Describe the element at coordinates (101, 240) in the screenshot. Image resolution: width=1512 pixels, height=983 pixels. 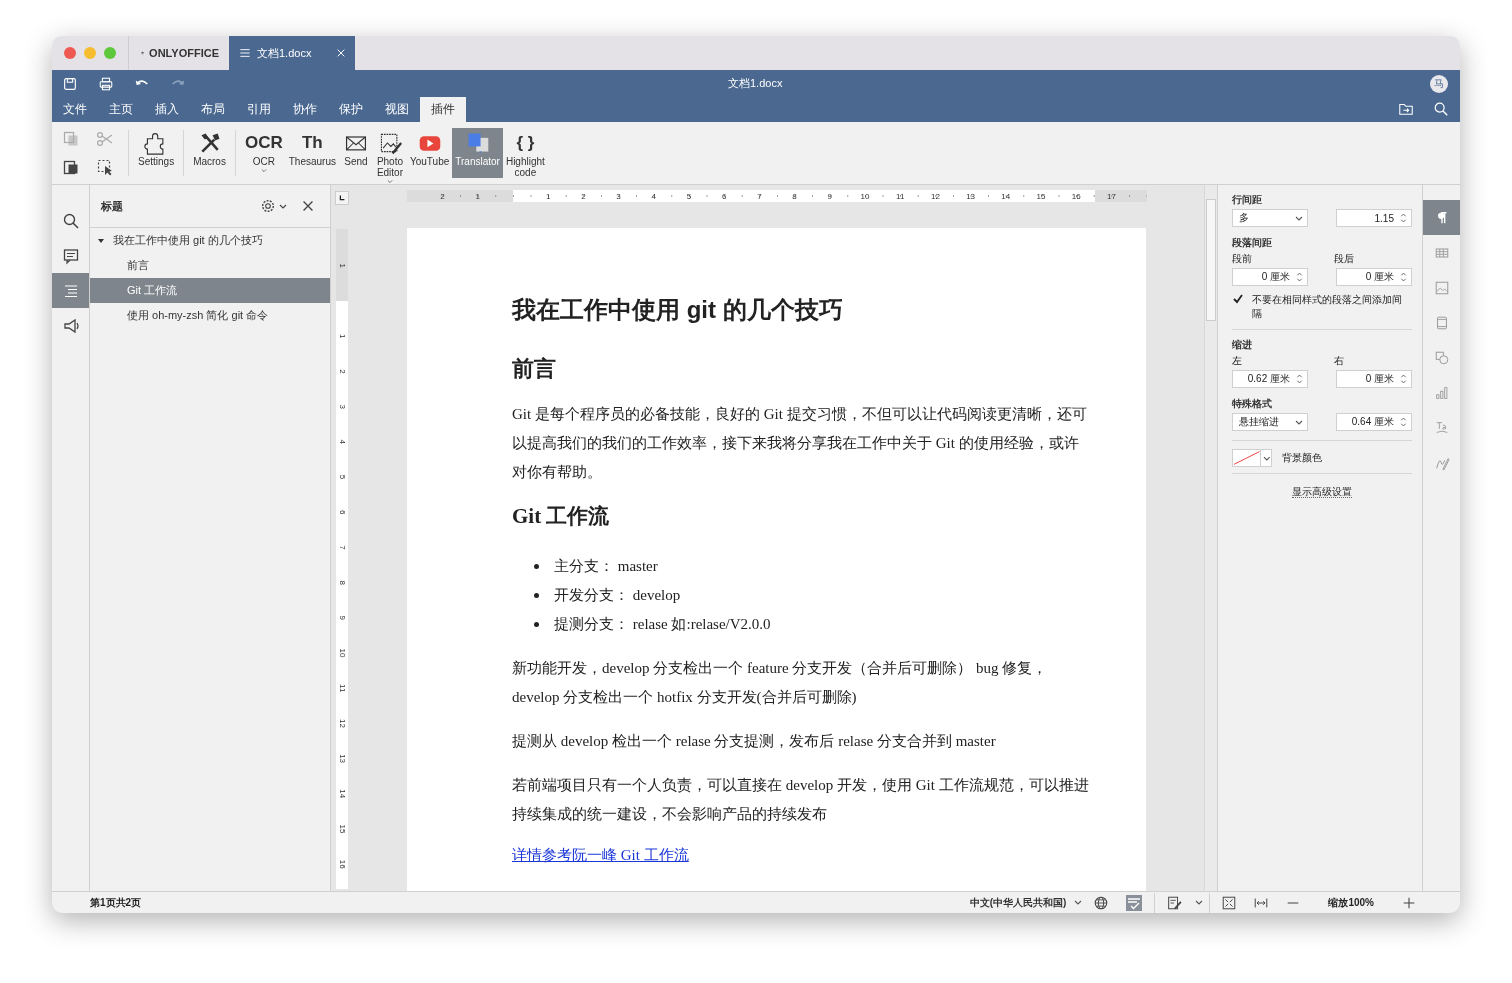
I see `expand-triangle-icon` at that location.